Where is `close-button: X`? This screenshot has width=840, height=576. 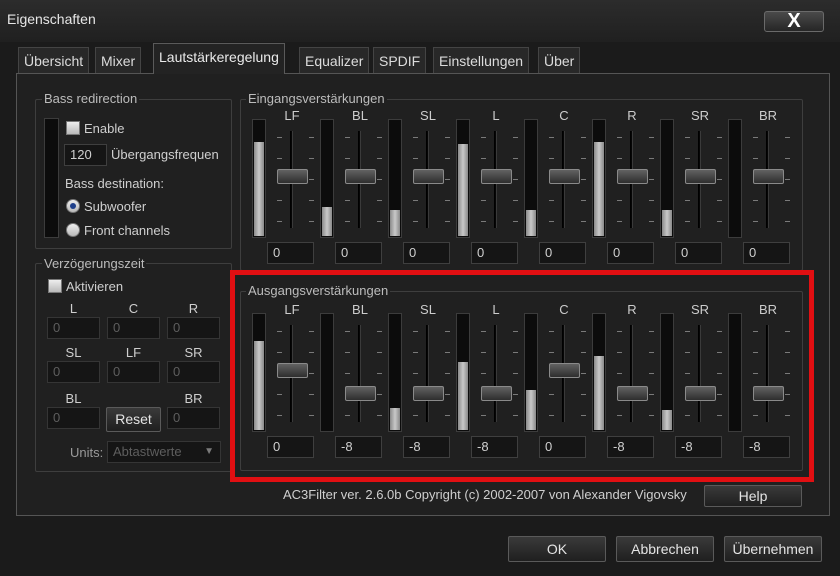
close-button: X is located at coordinates (794, 21).